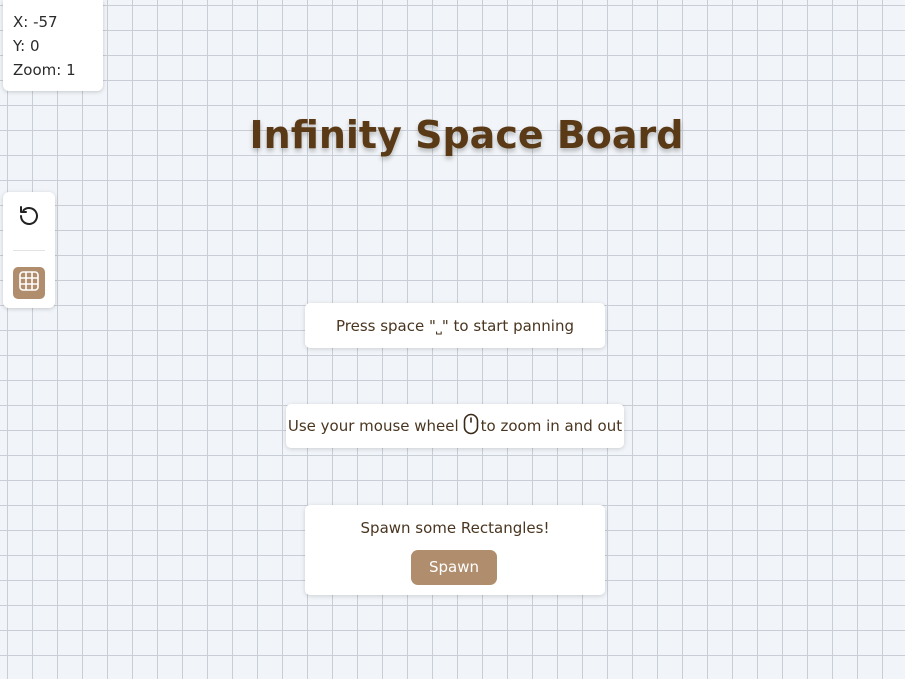 The height and width of the screenshot is (679, 905). Describe the element at coordinates (26, 46) in the screenshot. I see `y-coordinate: Y: 0` at that location.